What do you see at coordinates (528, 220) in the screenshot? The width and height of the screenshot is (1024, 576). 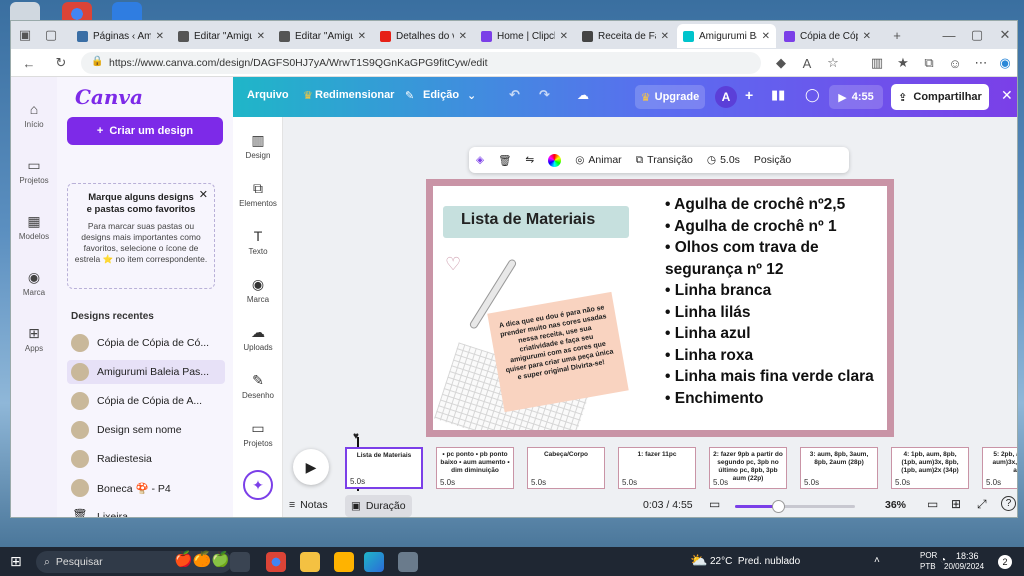 I see `slide-title: Lista de Materiais` at bounding box center [528, 220].